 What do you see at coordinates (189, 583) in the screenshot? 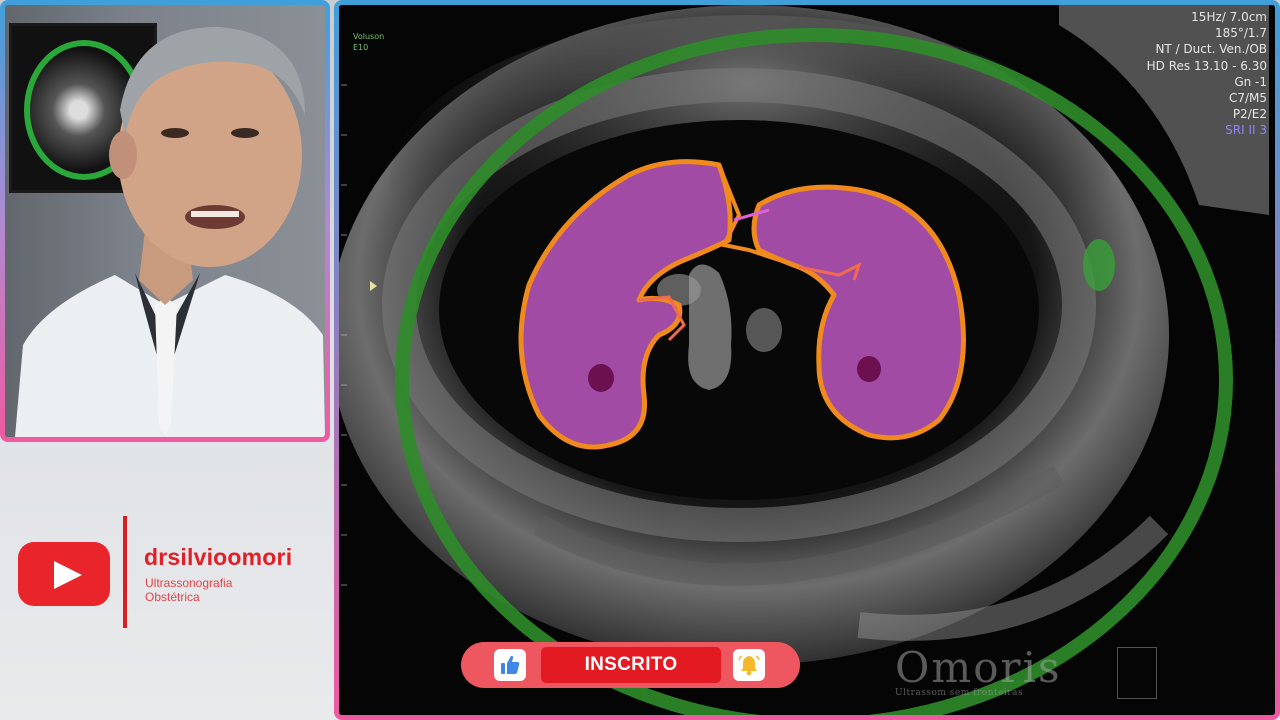
I see `channel-subtitle-line1: Ultrassonografia` at bounding box center [189, 583].